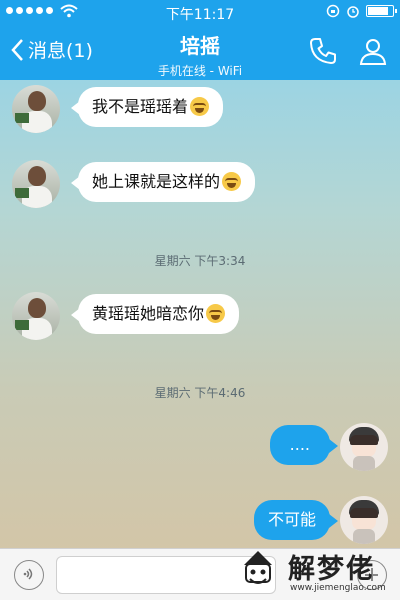 This screenshot has height=600, width=400. What do you see at coordinates (373, 51) in the screenshot?
I see `profile-icon` at bounding box center [373, 51].